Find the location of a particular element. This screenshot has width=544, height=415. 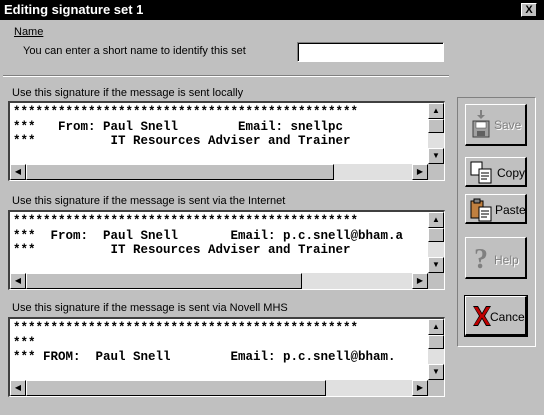

name-section-label: Name is located at coordinates (29, 32).